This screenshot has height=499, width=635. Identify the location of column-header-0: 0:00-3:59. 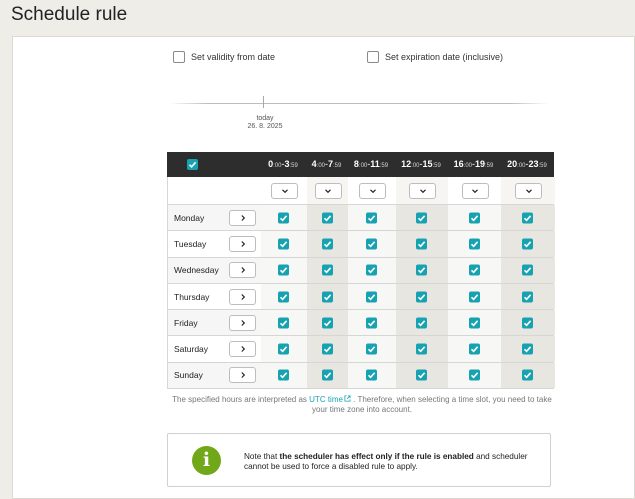
(283, 164).